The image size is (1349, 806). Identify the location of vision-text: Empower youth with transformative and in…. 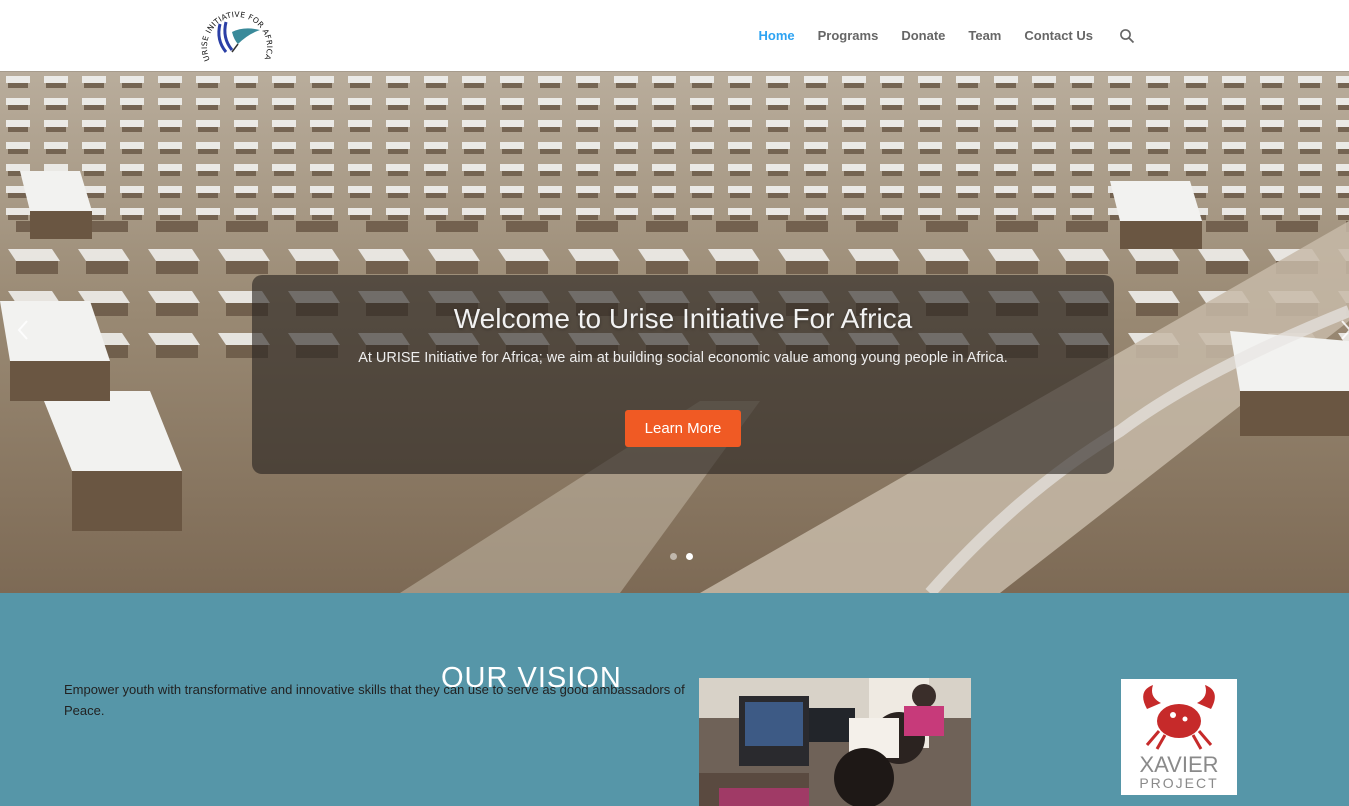
(374, 700).